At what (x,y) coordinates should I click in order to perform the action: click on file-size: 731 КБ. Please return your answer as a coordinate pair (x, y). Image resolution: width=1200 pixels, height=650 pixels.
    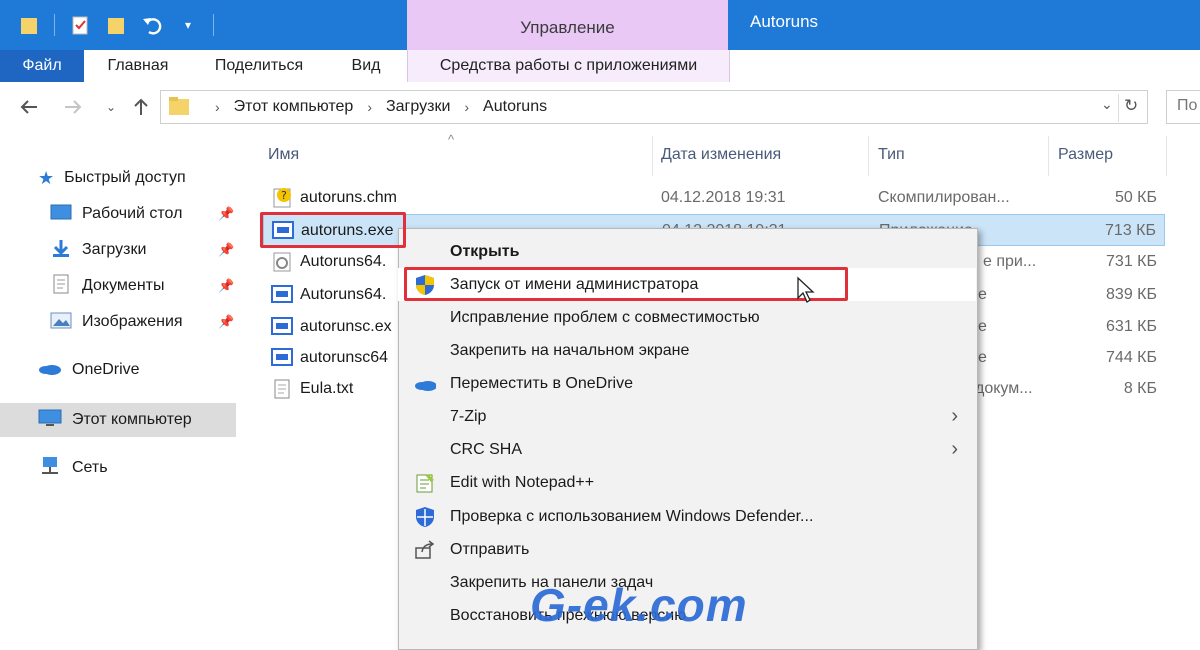
    Looking at the image, I should click on (1131, 261).